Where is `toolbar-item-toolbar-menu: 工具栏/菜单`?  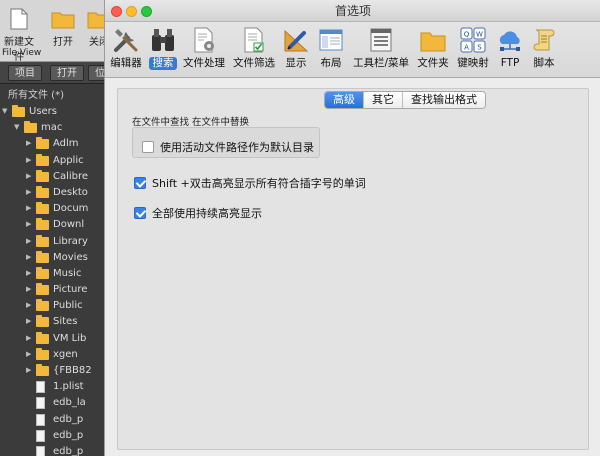
toolbar-item-toolbar-menu: 工具栏/菜单 is located at coordinates (381, 51).